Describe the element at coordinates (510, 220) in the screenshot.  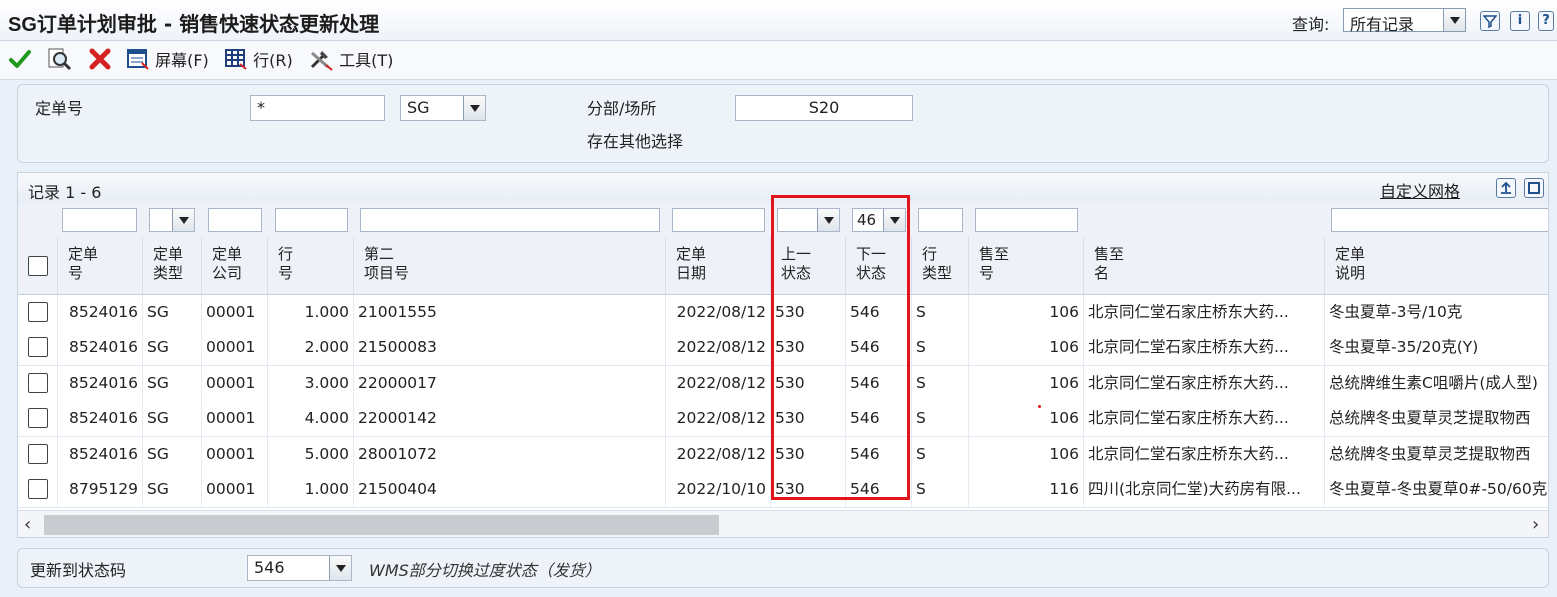
I see `qbe-item-no` at that location.